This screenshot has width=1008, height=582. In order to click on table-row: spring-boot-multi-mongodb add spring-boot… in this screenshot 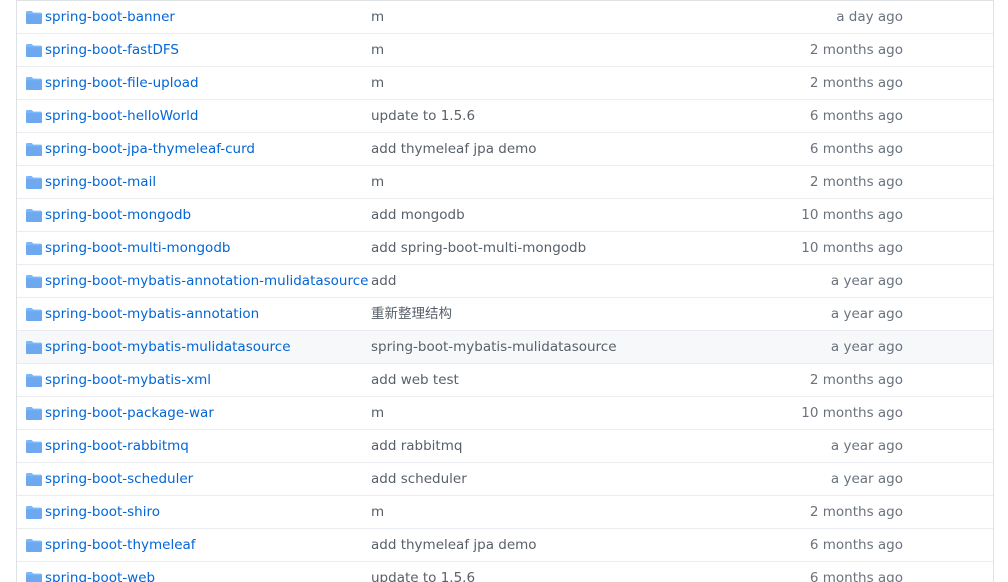, I will do `click(505, 247)`.